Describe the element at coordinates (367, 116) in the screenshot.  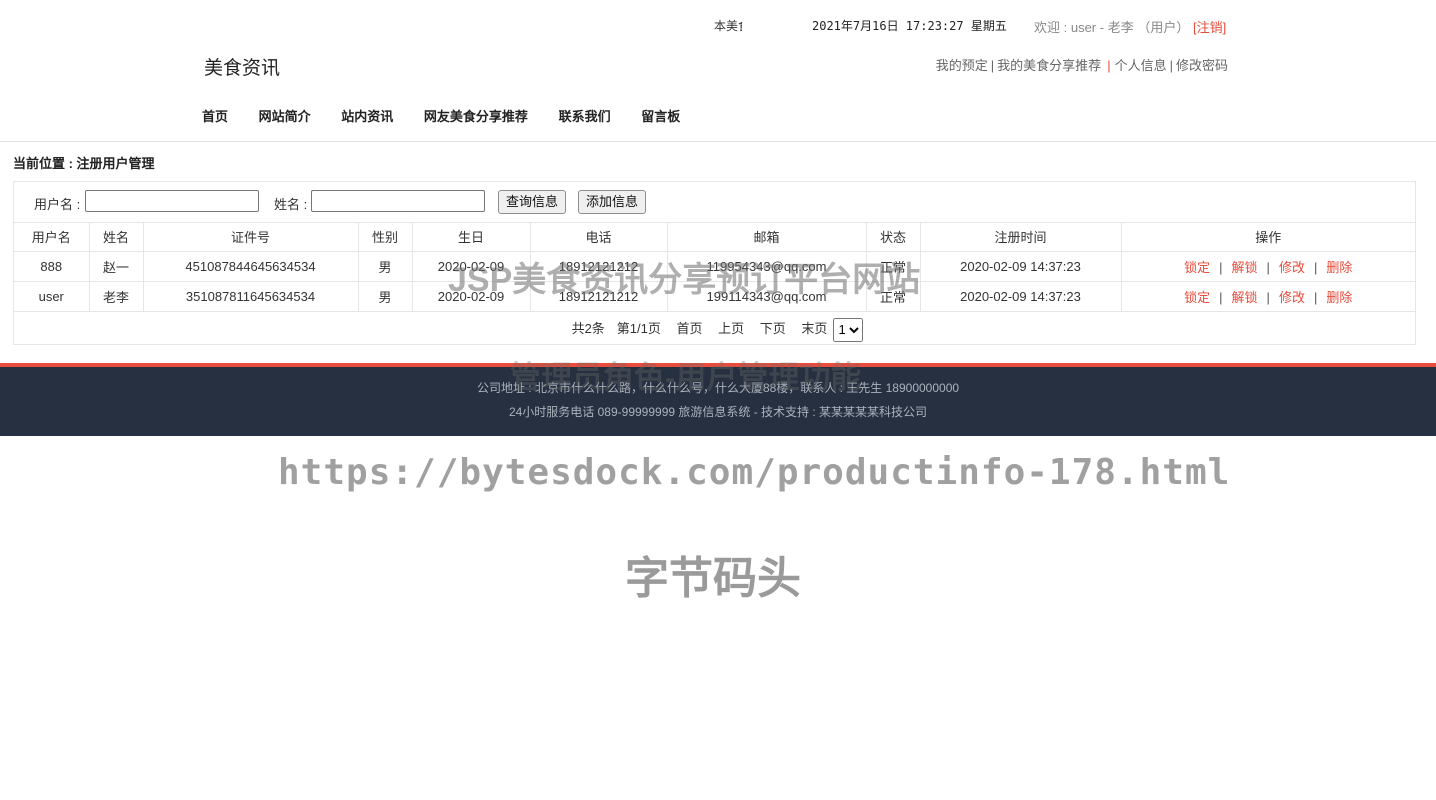
I see `nav-item-news: 站内资讯` at that location.